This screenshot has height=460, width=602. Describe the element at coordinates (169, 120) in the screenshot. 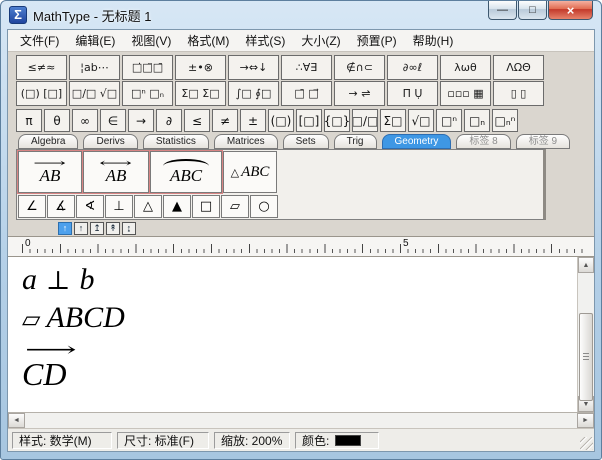

I see `quick-symbol-button: ∂` at that location.